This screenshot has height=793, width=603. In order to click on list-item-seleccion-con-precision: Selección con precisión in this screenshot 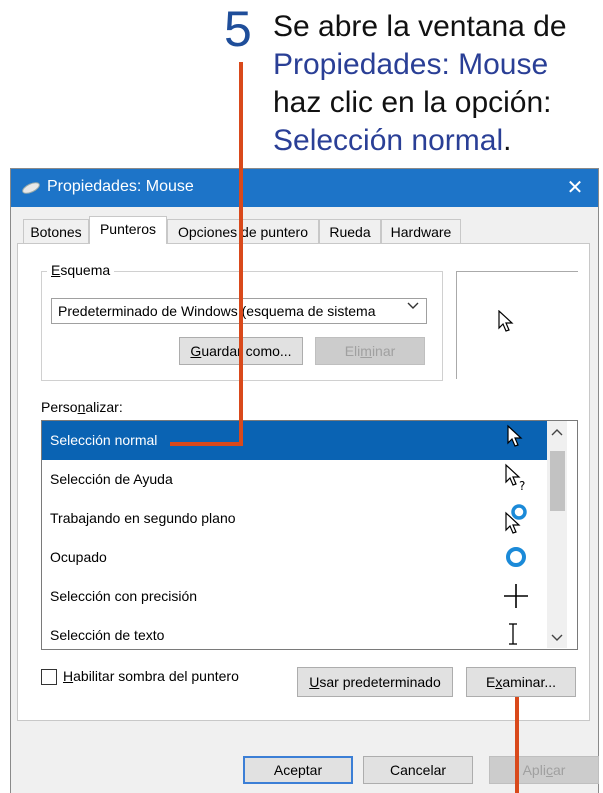, I will do `click(295, 596)`.